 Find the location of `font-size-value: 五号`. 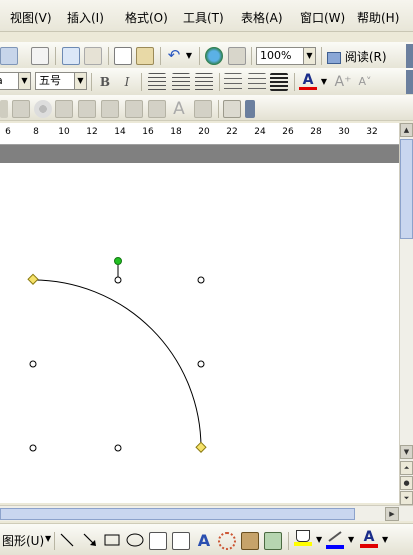

font-size-value: 五号 is located at coordinates (50, 80).